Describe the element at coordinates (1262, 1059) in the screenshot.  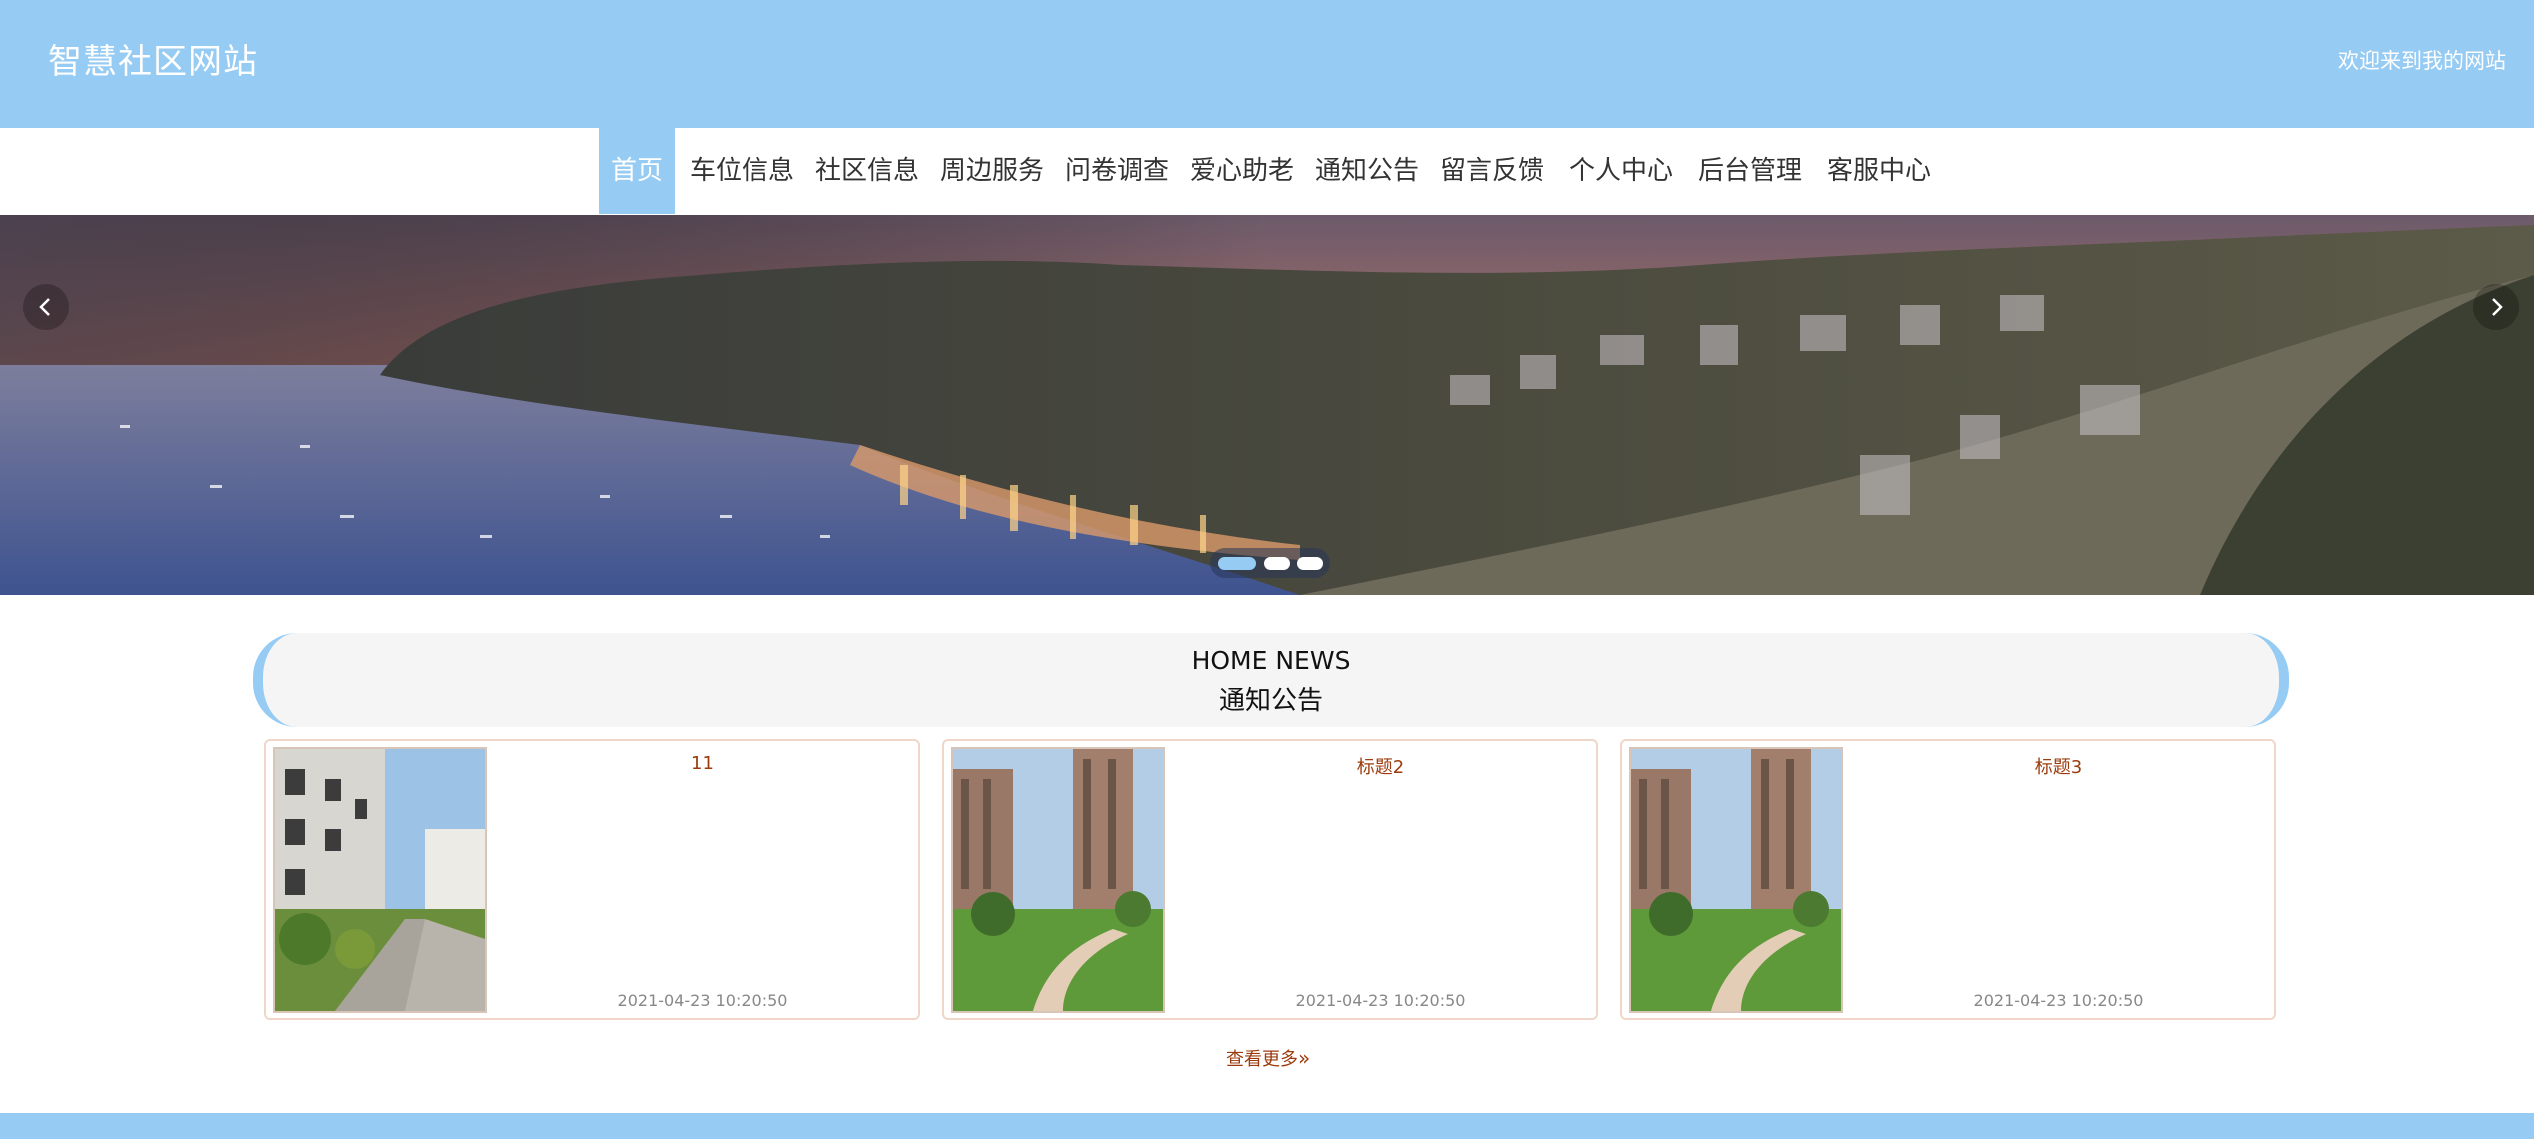
I see `view-more-label: 查看更多` at that location.